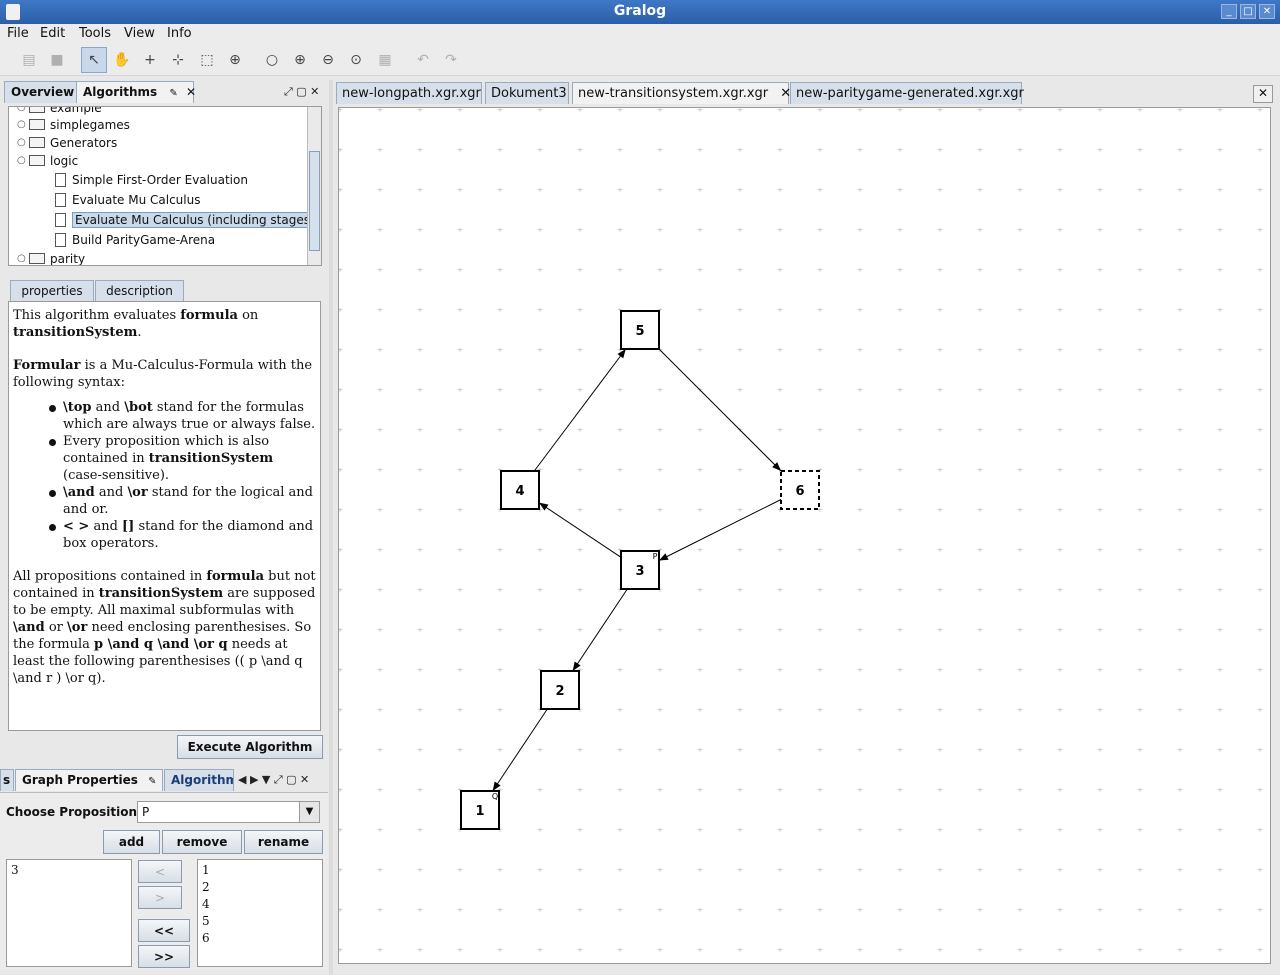 This screenshot has width=1280, height=975. What do you see at coordinates (309, 812) in the screenshot?
I see `chevron-down-icon: ▼` at bounding box center [309, 812].